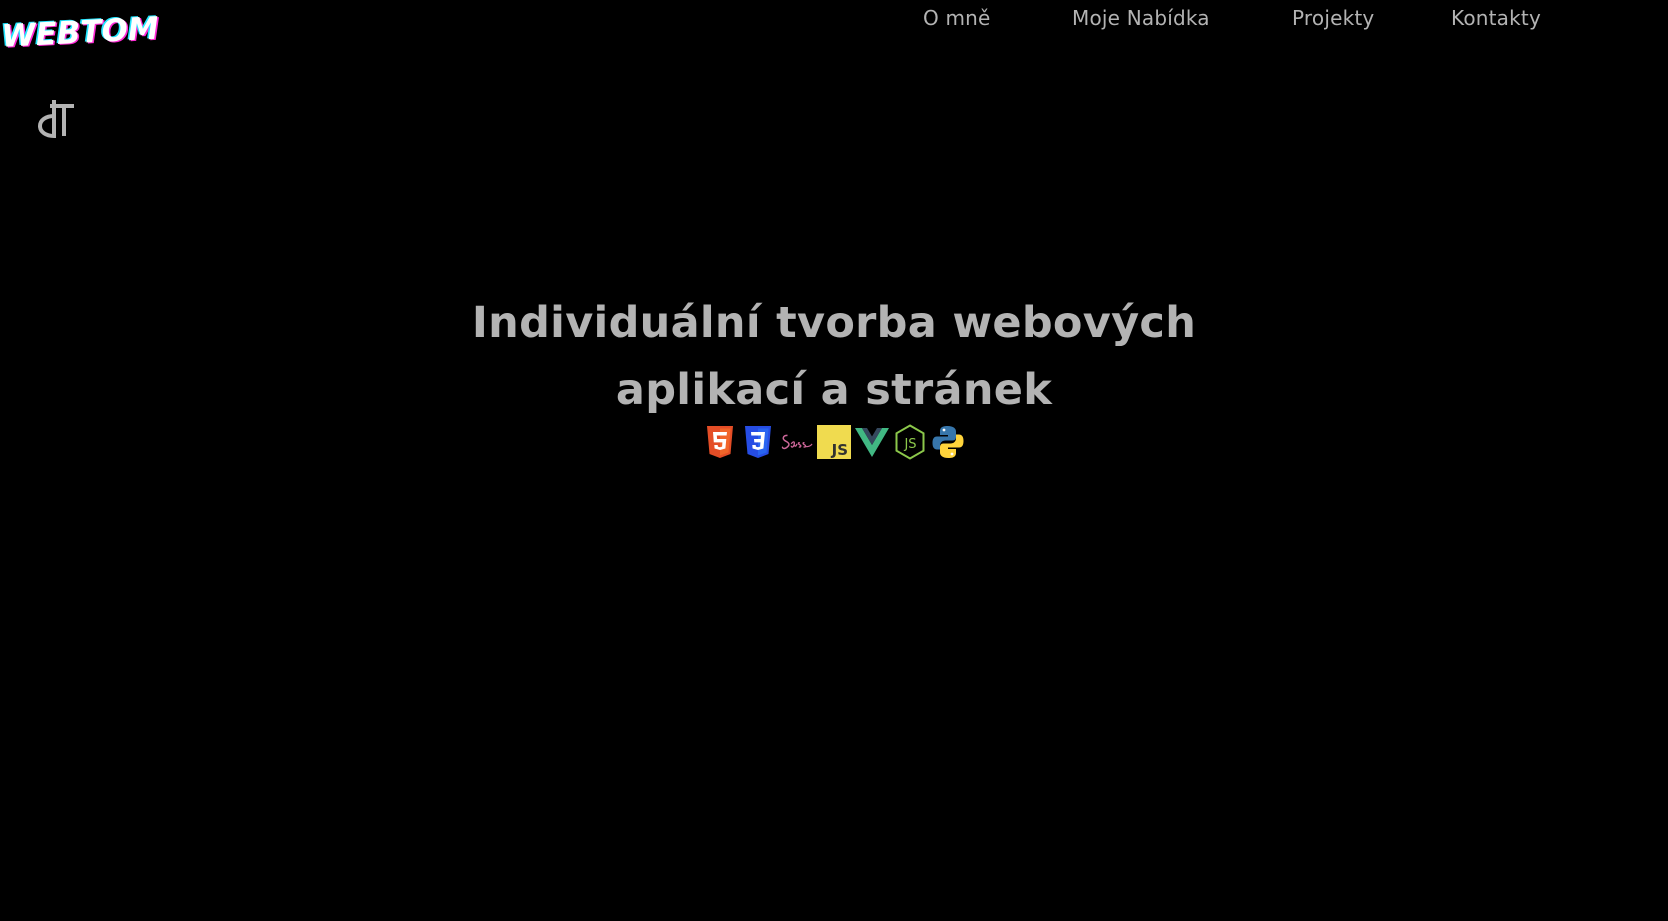 Image resolution: width=1668 pixels, height=921 pixels. Describe the element at coordinates (58, 118) in the screenshot. I see `monogram-logo` at that location.